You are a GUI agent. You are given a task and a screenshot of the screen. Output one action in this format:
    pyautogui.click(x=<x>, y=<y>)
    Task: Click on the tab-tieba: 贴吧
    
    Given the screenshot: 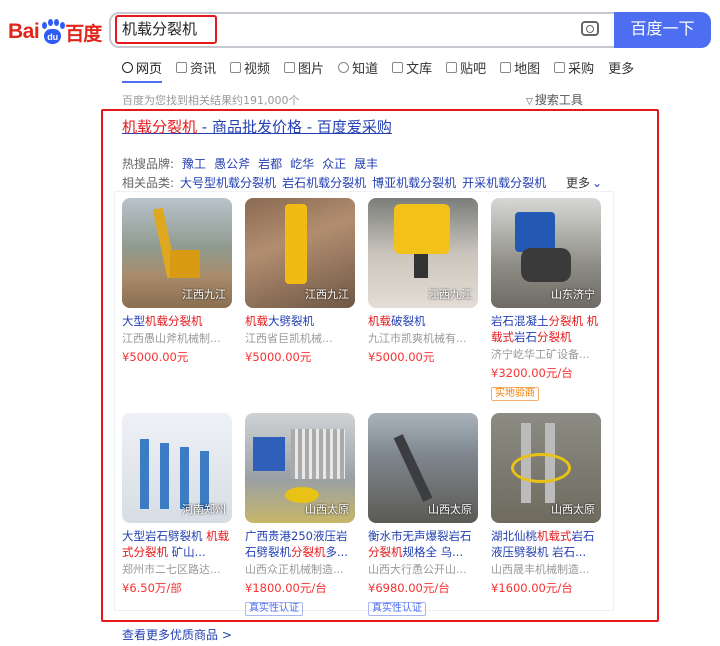 What is the action you would take?
    pyautogui.click(x=466, y=67)
    